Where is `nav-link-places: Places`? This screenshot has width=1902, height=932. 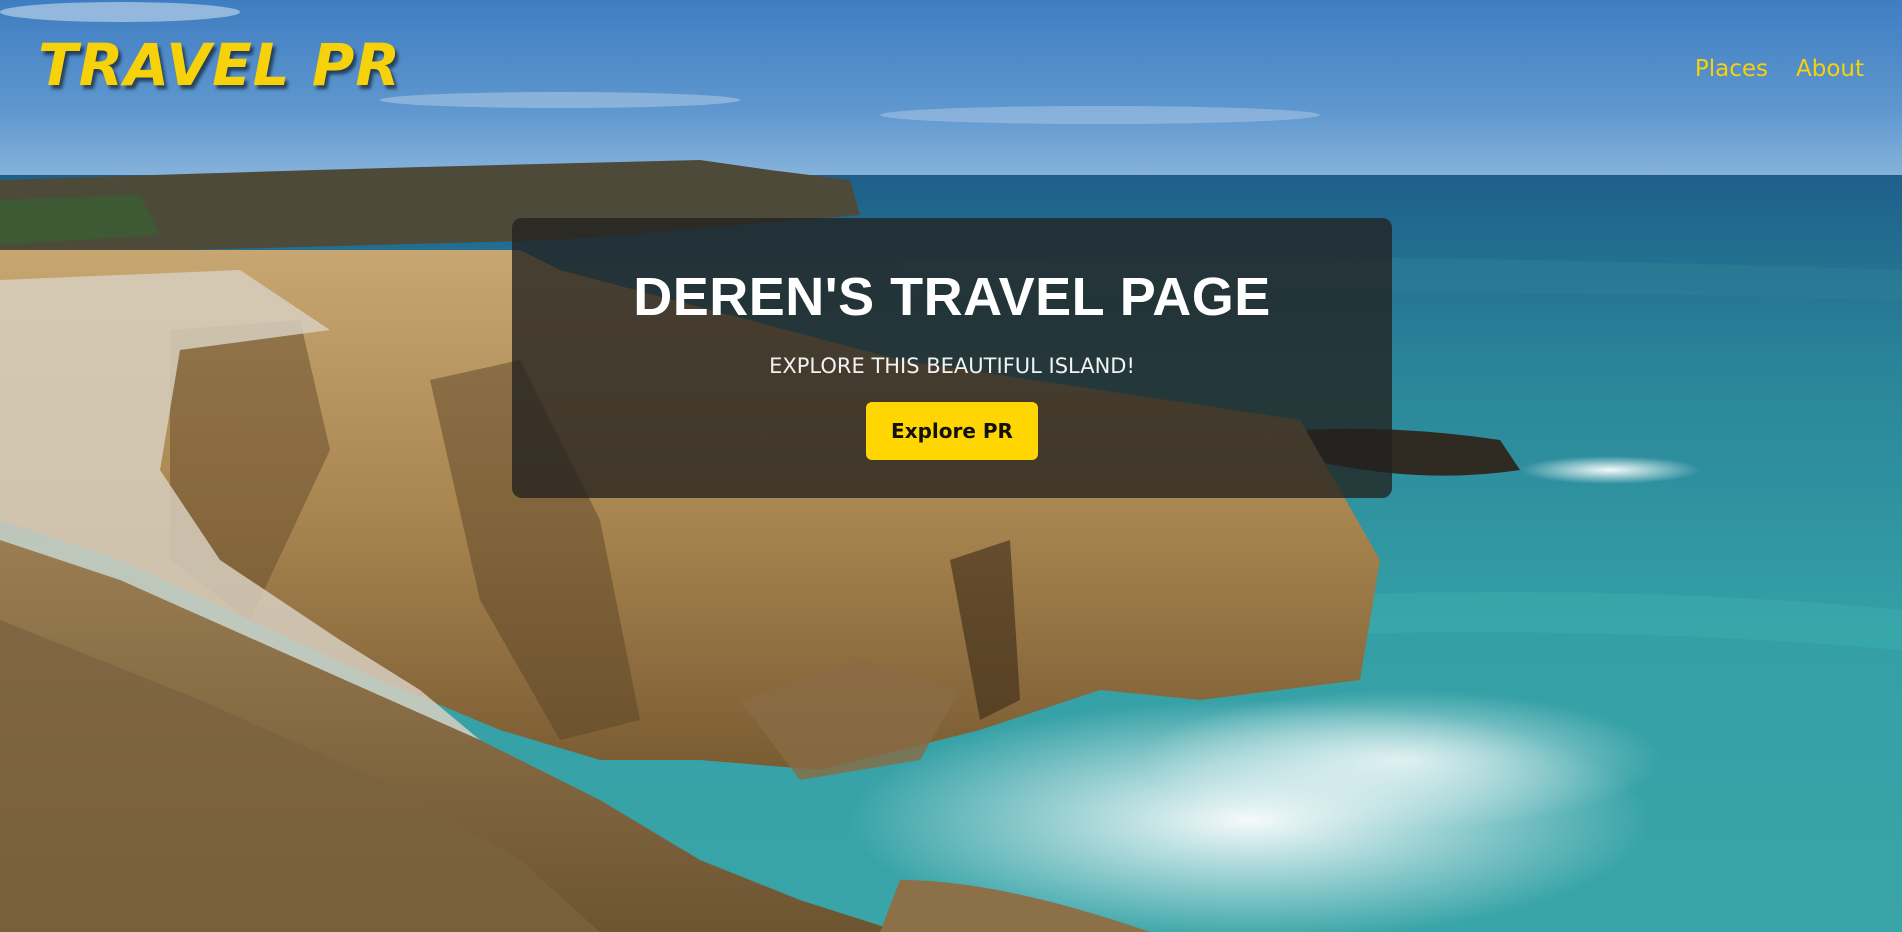 nav-link-places: Places is located at coordinates (1731, 69).